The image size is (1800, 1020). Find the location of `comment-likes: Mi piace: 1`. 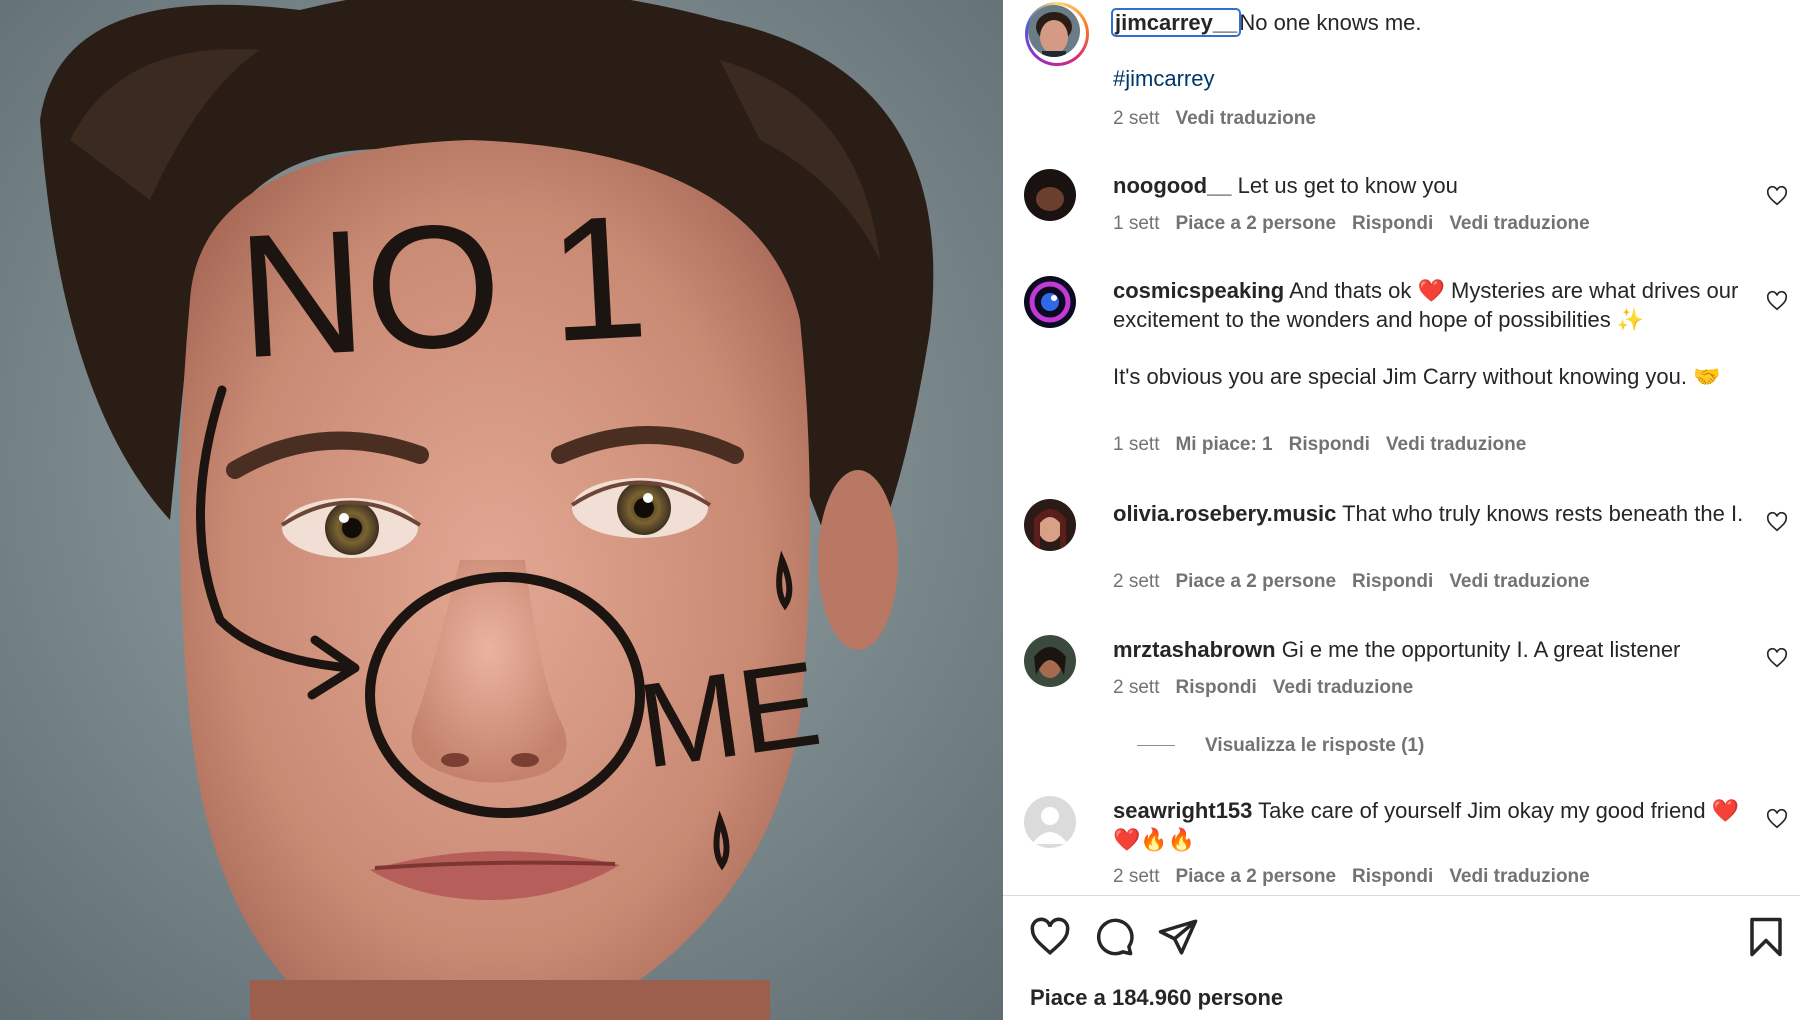

comment-likes: Mi piace: 1 is located at coordinates (1223, 444).